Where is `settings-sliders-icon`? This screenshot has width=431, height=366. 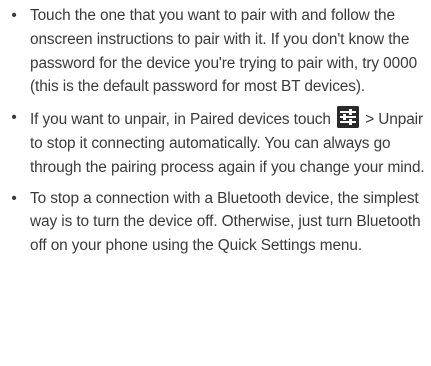 settings-sliders-icon is located at coordinates (348, 117).